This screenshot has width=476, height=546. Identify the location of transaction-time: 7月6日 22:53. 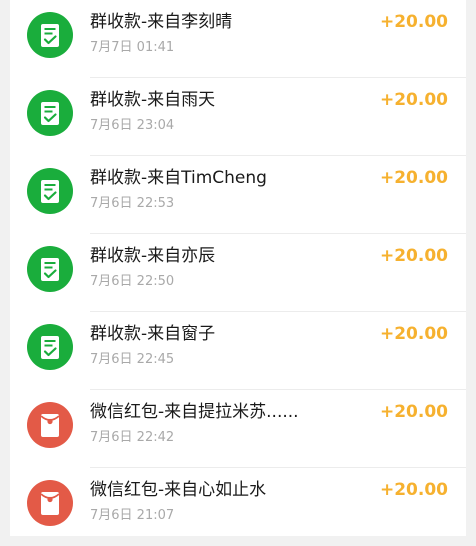
(132, 203).